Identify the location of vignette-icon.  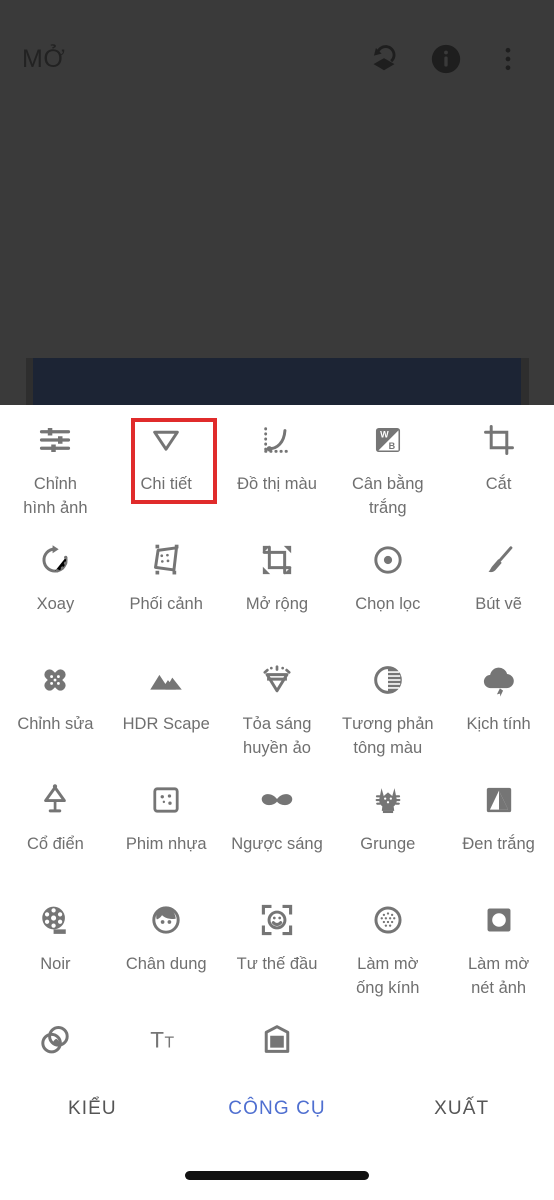
(499, 920).